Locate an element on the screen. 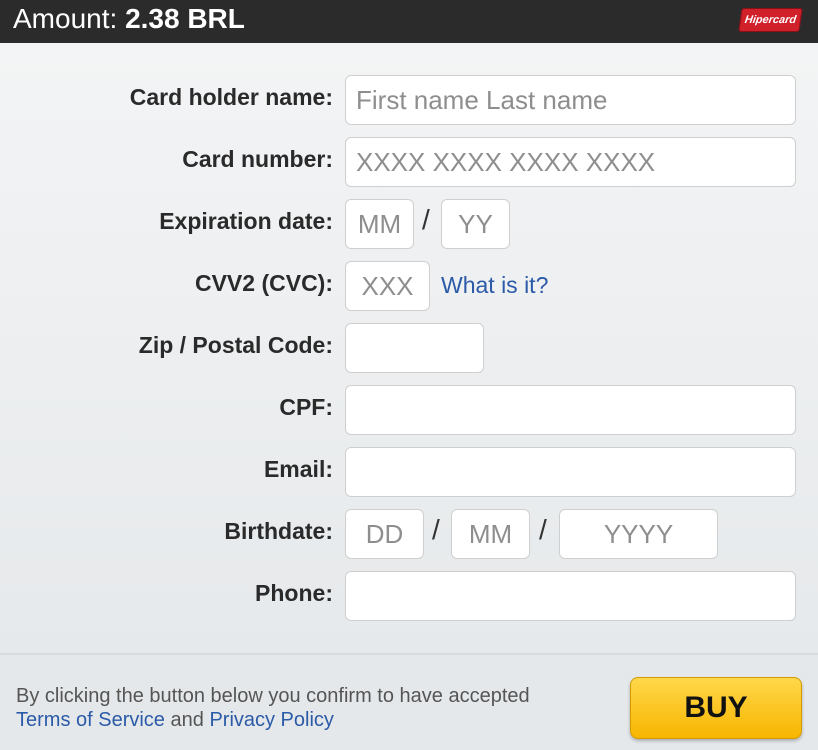 The image size is (818, 750). birthdate-day-input: DD is located at coordinates (384, 534).